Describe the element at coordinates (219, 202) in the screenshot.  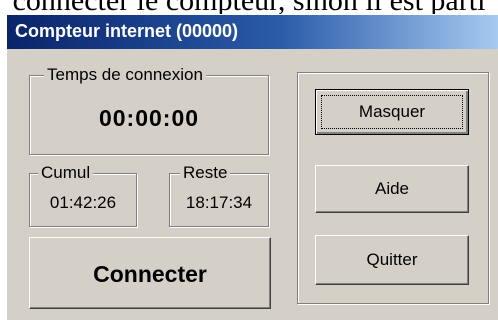
I see `reste-value: 18:17:34` at that location.